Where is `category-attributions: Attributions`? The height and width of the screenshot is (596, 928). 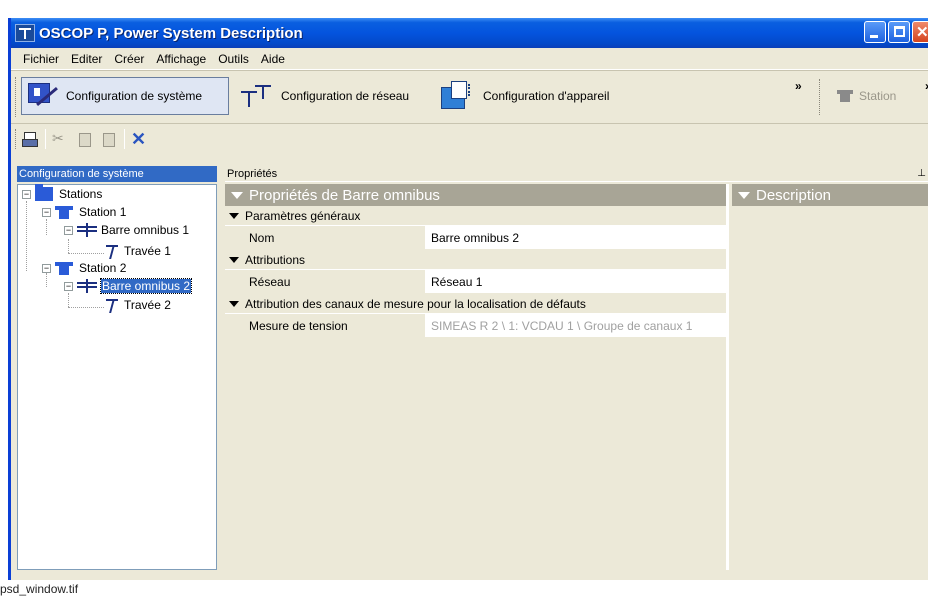 category-attributions: Attributions is located at coordinates (475, 260).